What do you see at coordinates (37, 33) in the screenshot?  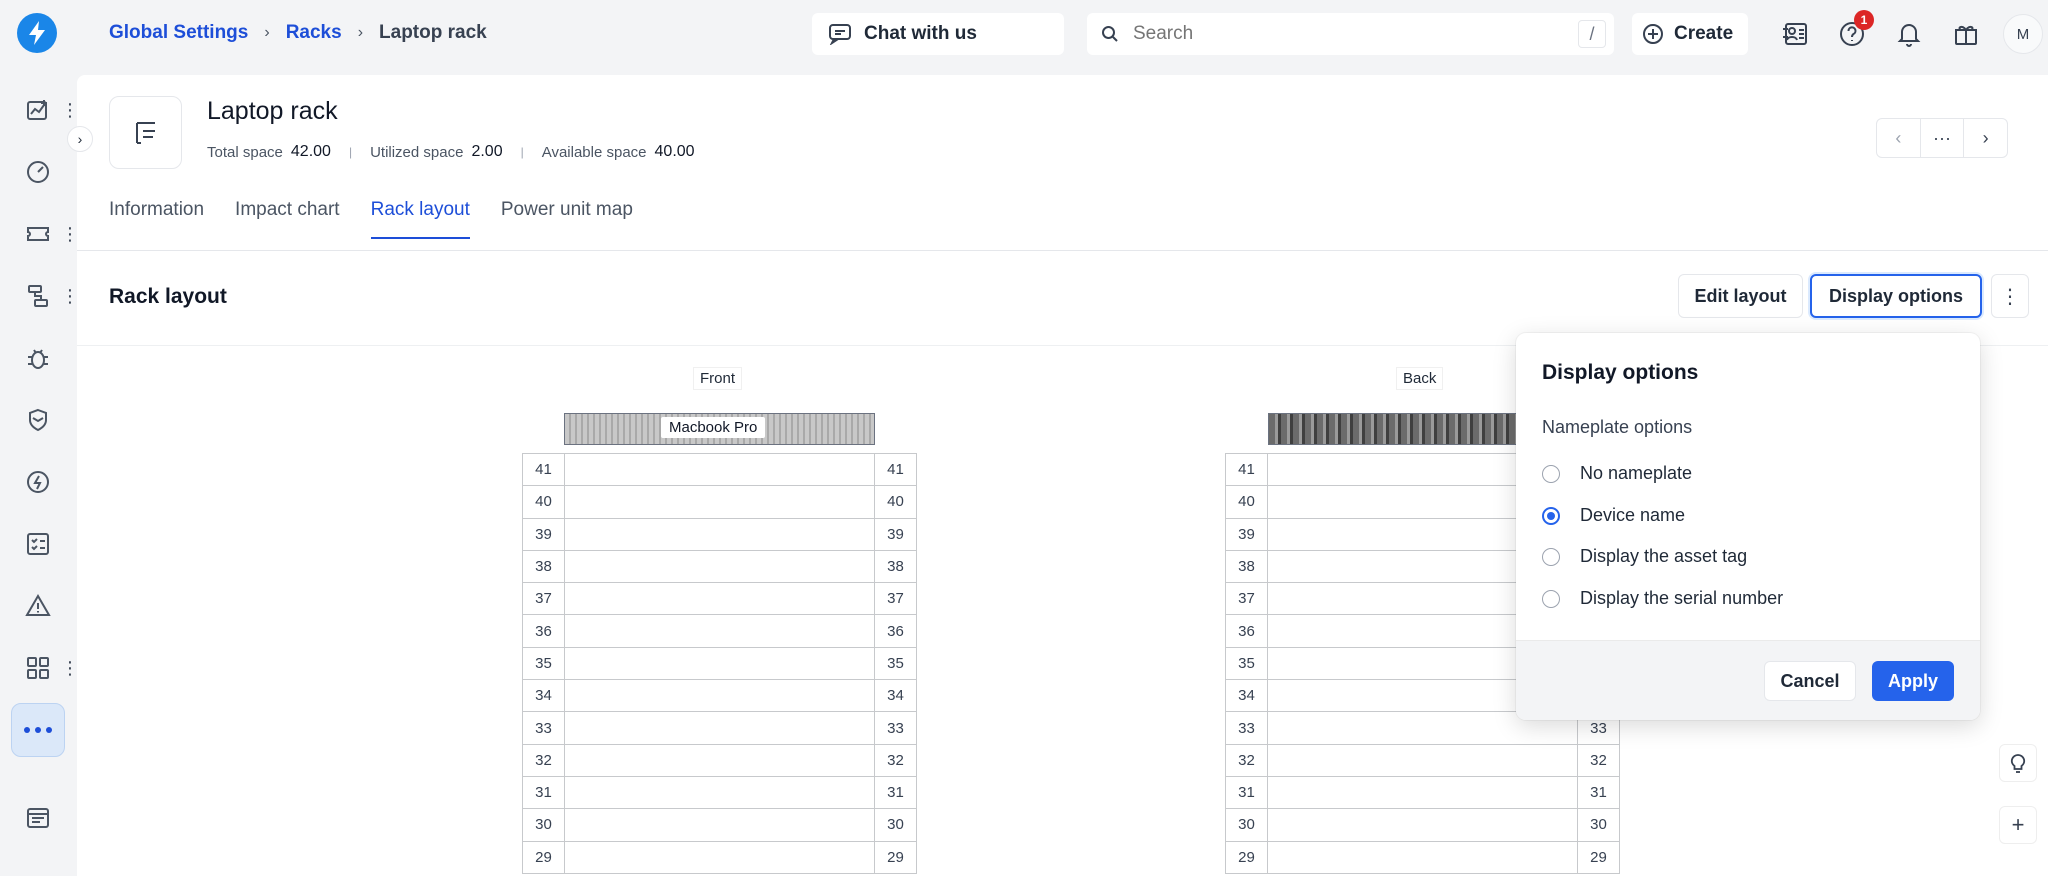 I see `app-logo-icon` at bounding box center [37, 33].